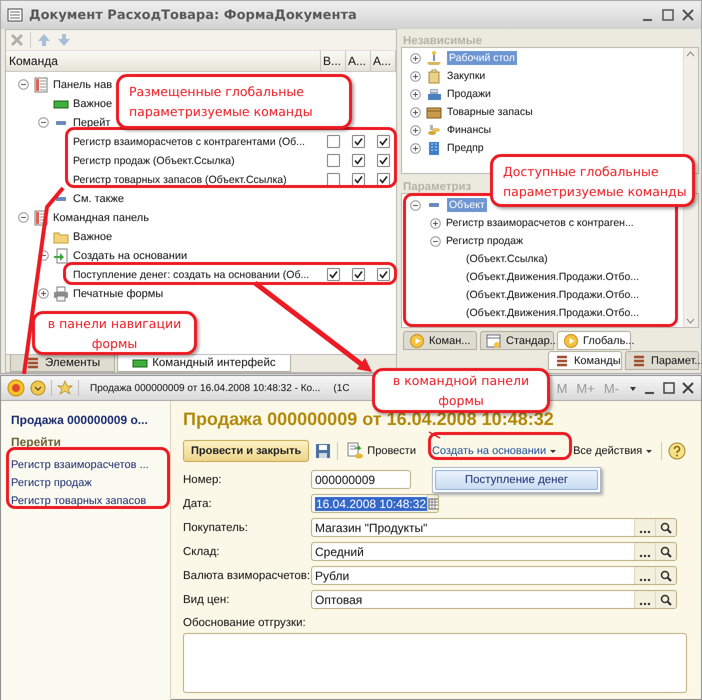  I want to click on field-label: Обоснование отгрузки:, so click(245, 623).